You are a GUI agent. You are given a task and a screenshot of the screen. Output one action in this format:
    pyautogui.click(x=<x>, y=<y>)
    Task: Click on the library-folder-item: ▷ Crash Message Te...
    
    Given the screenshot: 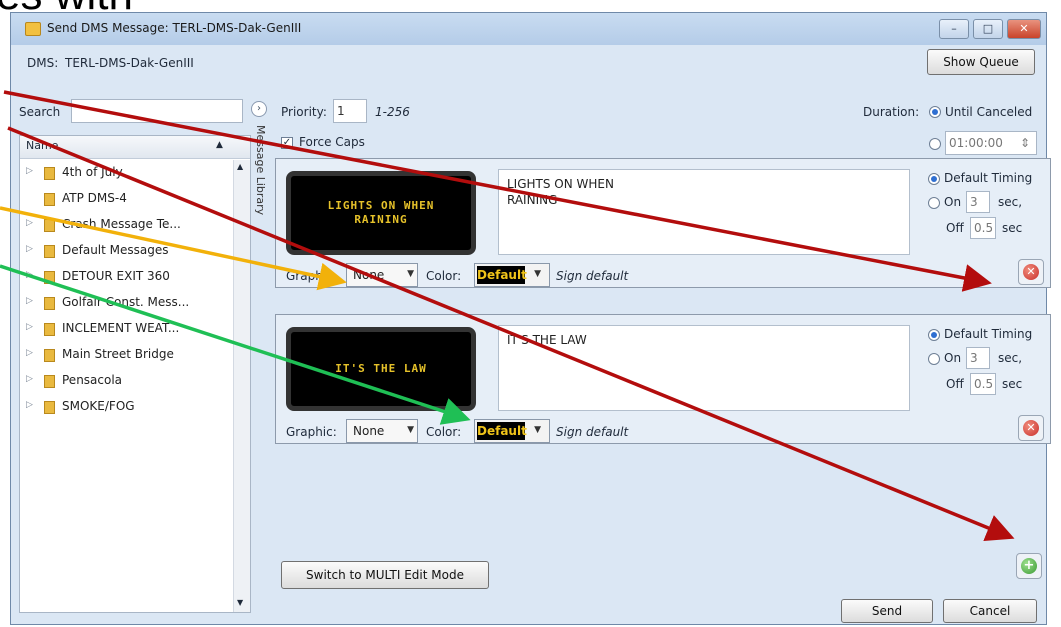 What is the action you would take?
    pyautogui.click(x=125, y=225)
    